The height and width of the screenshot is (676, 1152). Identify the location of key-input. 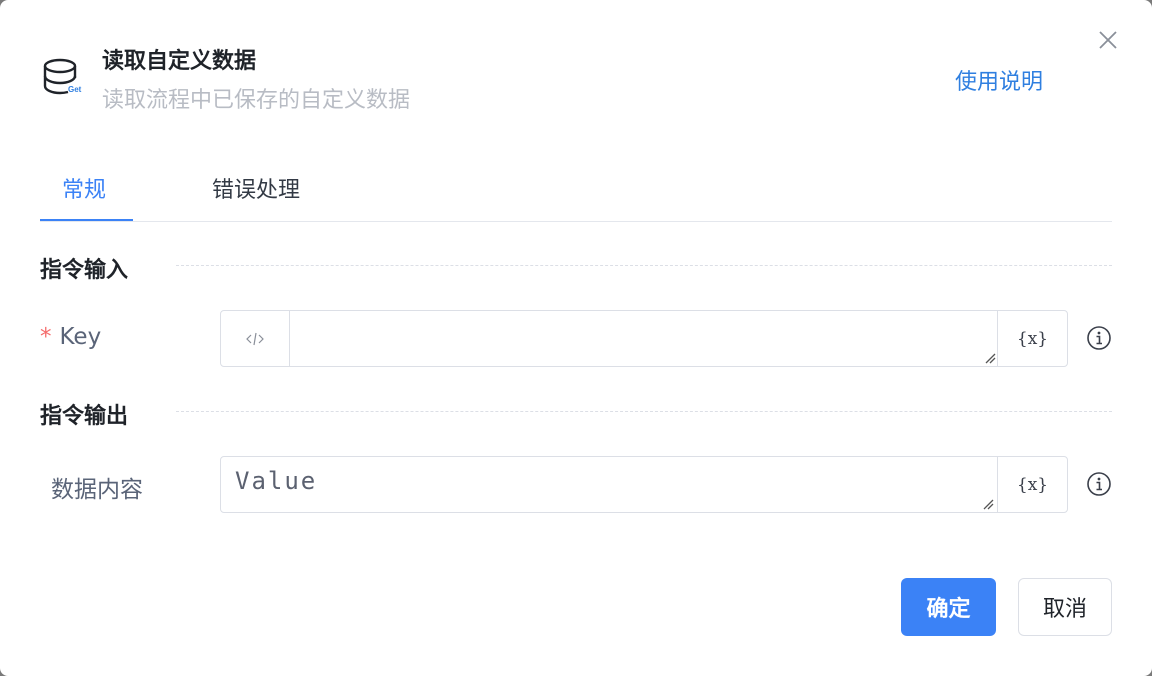
(644, 338).